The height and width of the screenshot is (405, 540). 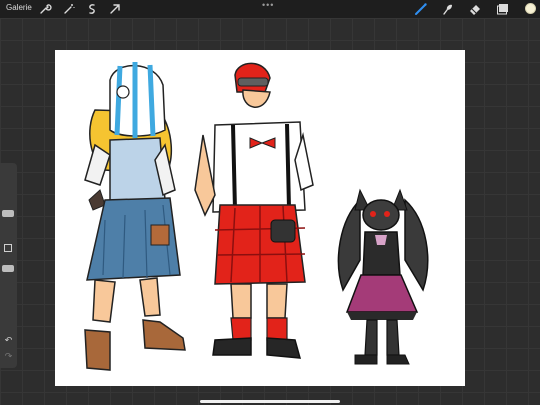 I want to click on eraser-icon, so click(x=475, y=9).